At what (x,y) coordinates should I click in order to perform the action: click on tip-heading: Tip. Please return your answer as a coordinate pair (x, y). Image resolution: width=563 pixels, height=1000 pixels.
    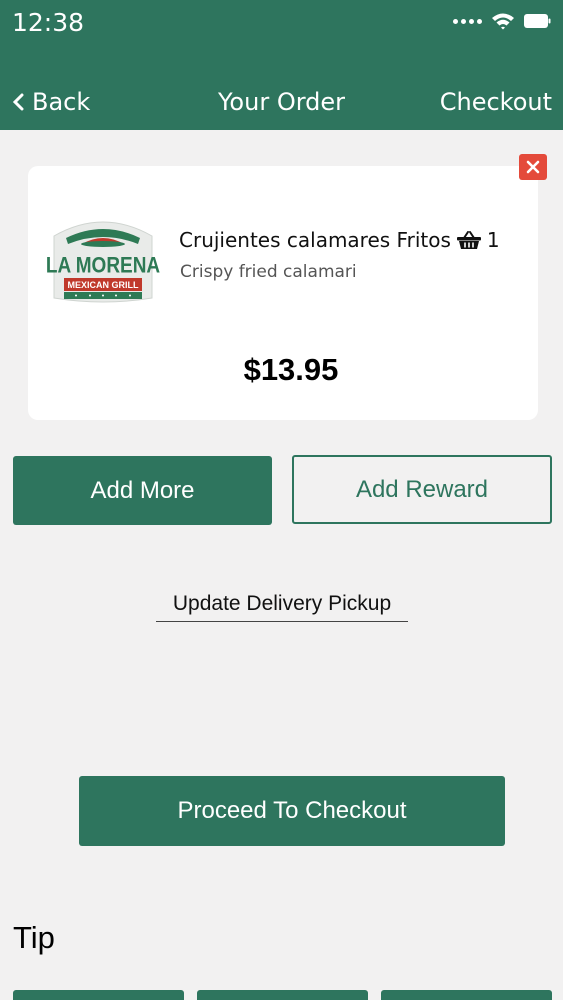
    Looking at the image, I should click on (34, 937).